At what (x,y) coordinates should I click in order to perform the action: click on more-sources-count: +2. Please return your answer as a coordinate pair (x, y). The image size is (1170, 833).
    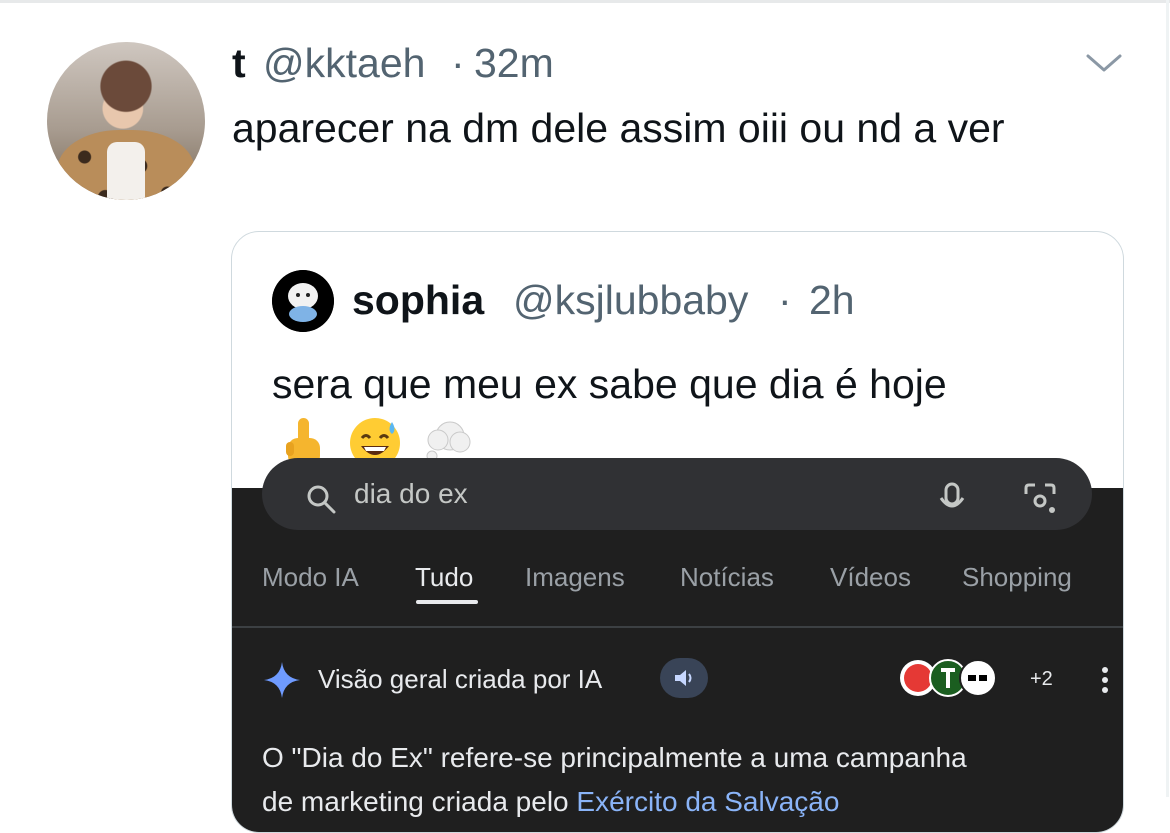
    Looking at the image, I should click on (1041, 679).